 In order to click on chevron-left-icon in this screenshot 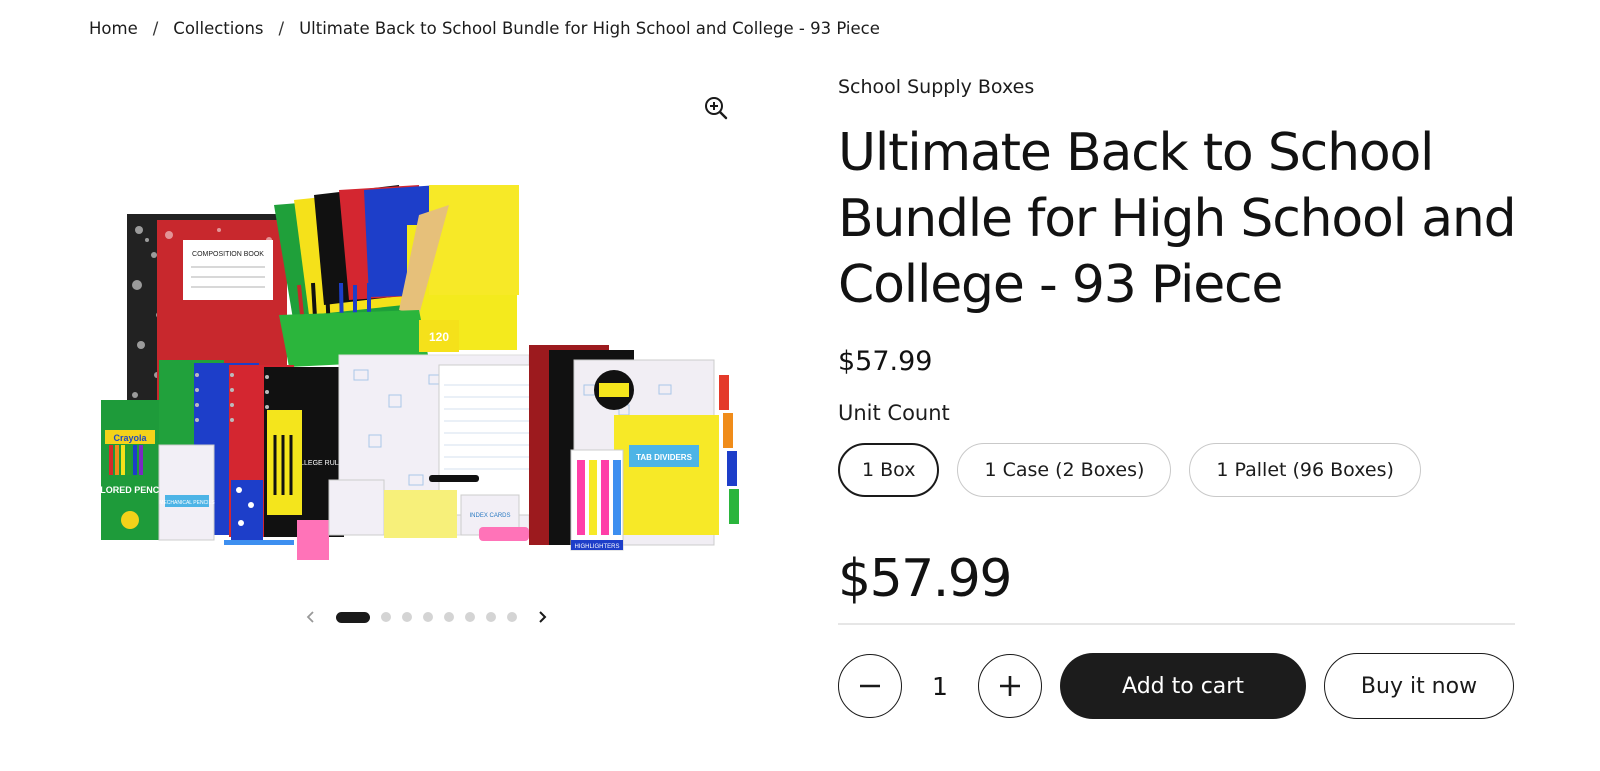, I will do `click(310, 617)`.